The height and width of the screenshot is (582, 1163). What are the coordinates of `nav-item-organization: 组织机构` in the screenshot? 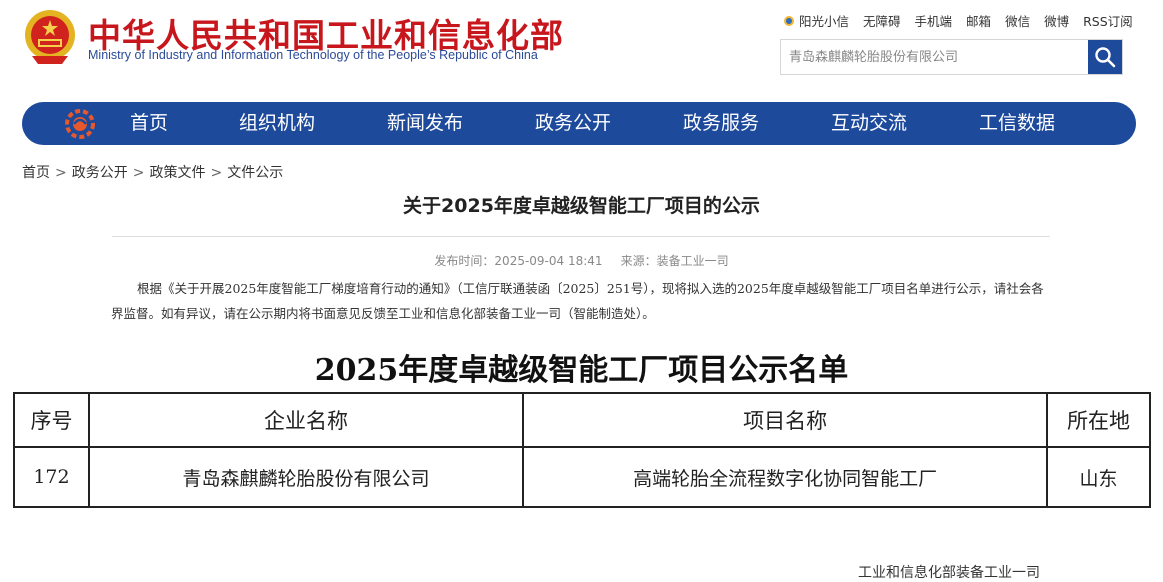 It's located at (277, 123).